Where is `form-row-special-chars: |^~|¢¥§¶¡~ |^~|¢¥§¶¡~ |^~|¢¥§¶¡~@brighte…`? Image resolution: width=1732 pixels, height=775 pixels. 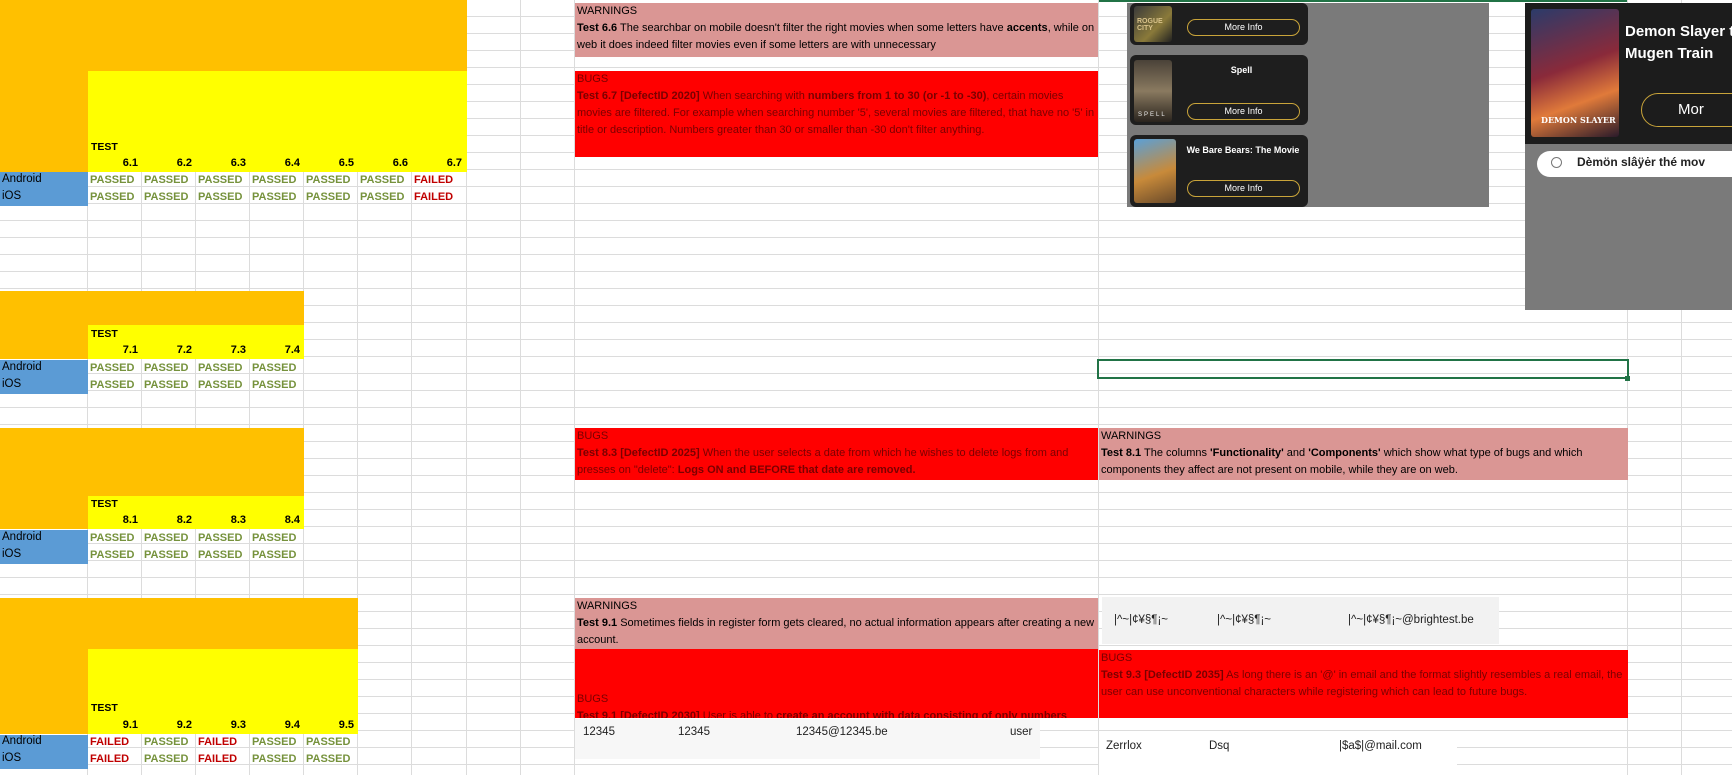
form-row-special-chars: |^~|¢¥§¶¡~ |^~|¢¥§¶¡~ |^~|¢¥§¶¡~@brighte… is located at coordinates (1300, 620).